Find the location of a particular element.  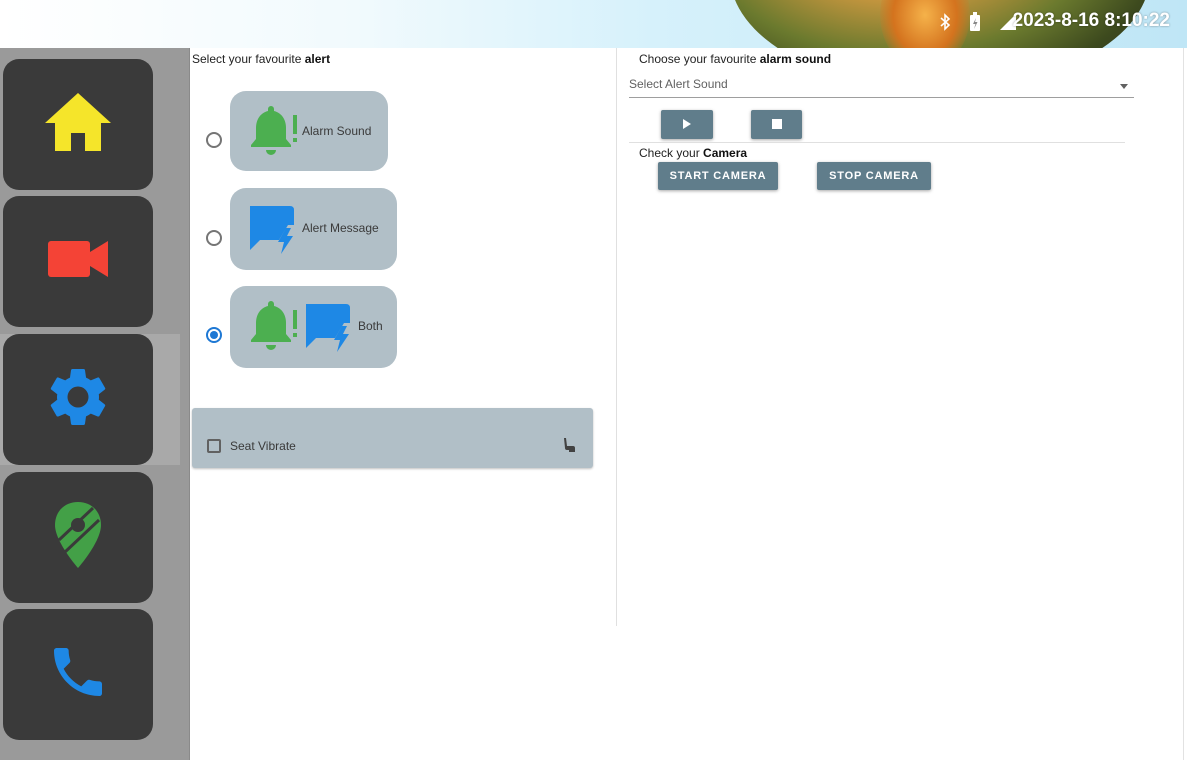

bluetooth-icon is located at coordinates (945, 22).